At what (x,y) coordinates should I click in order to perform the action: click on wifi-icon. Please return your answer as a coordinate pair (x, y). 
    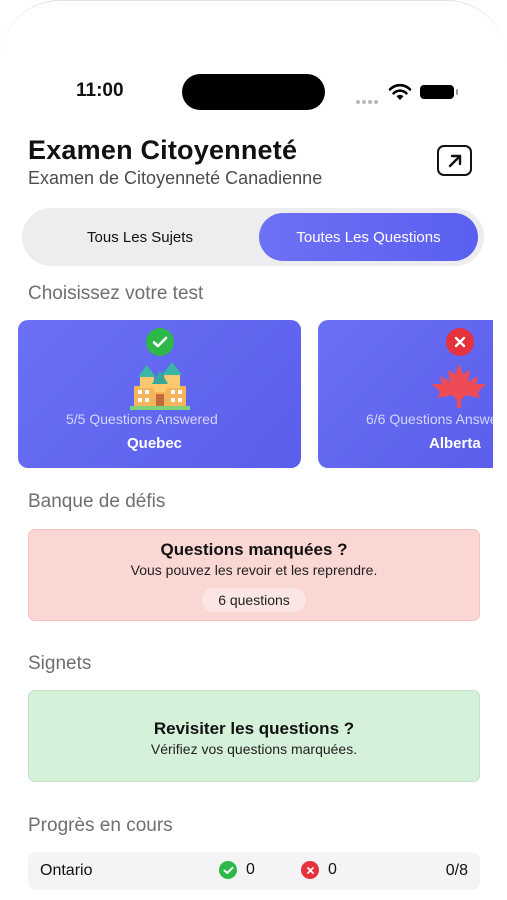
    Looking at the image, I should click on (400, 91).